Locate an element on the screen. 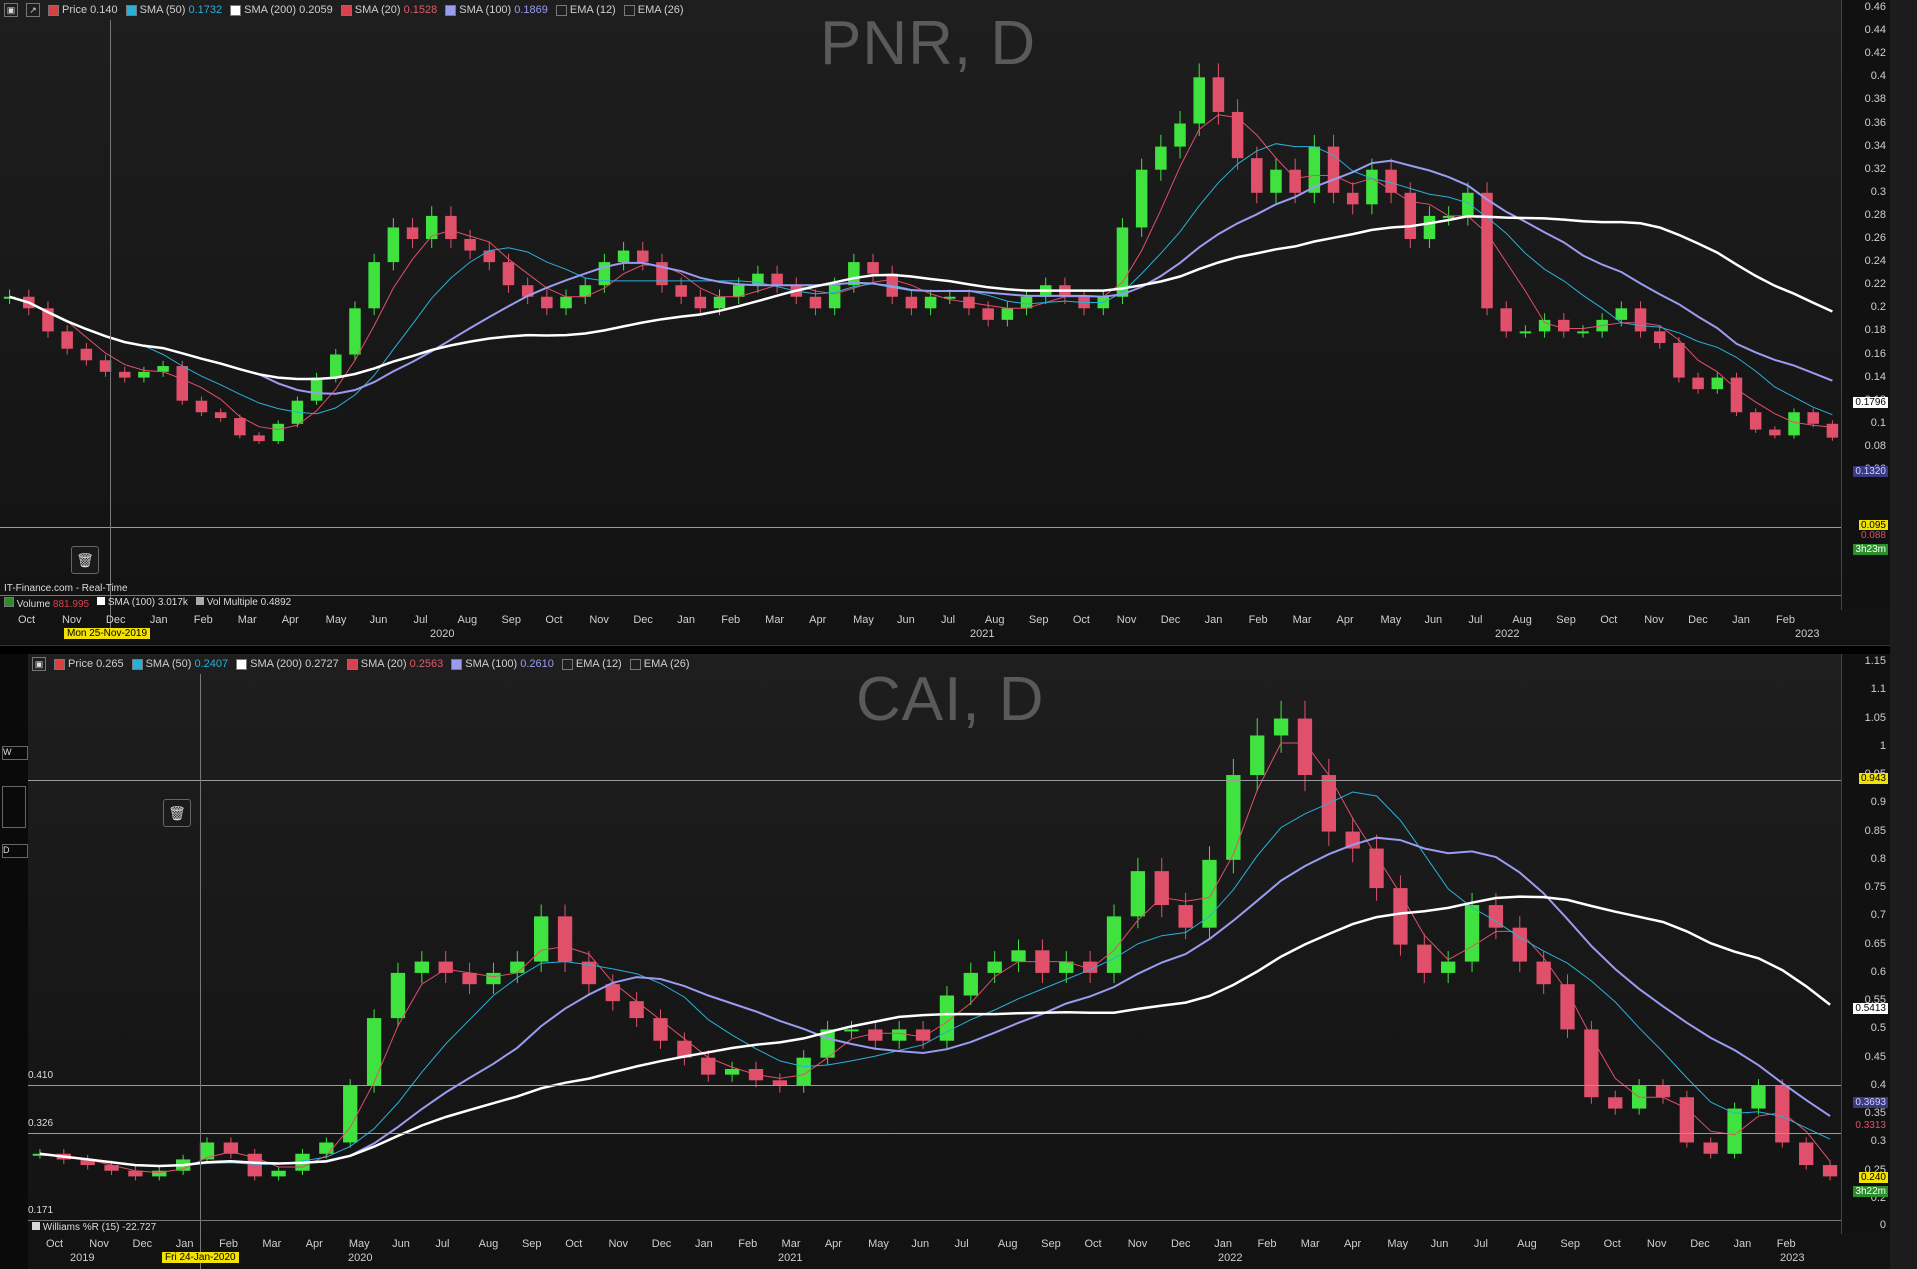 The height and width of the screenshot is (1269, 1917). price-tick-label: 0.28 is located at coordinates (1875, 214).